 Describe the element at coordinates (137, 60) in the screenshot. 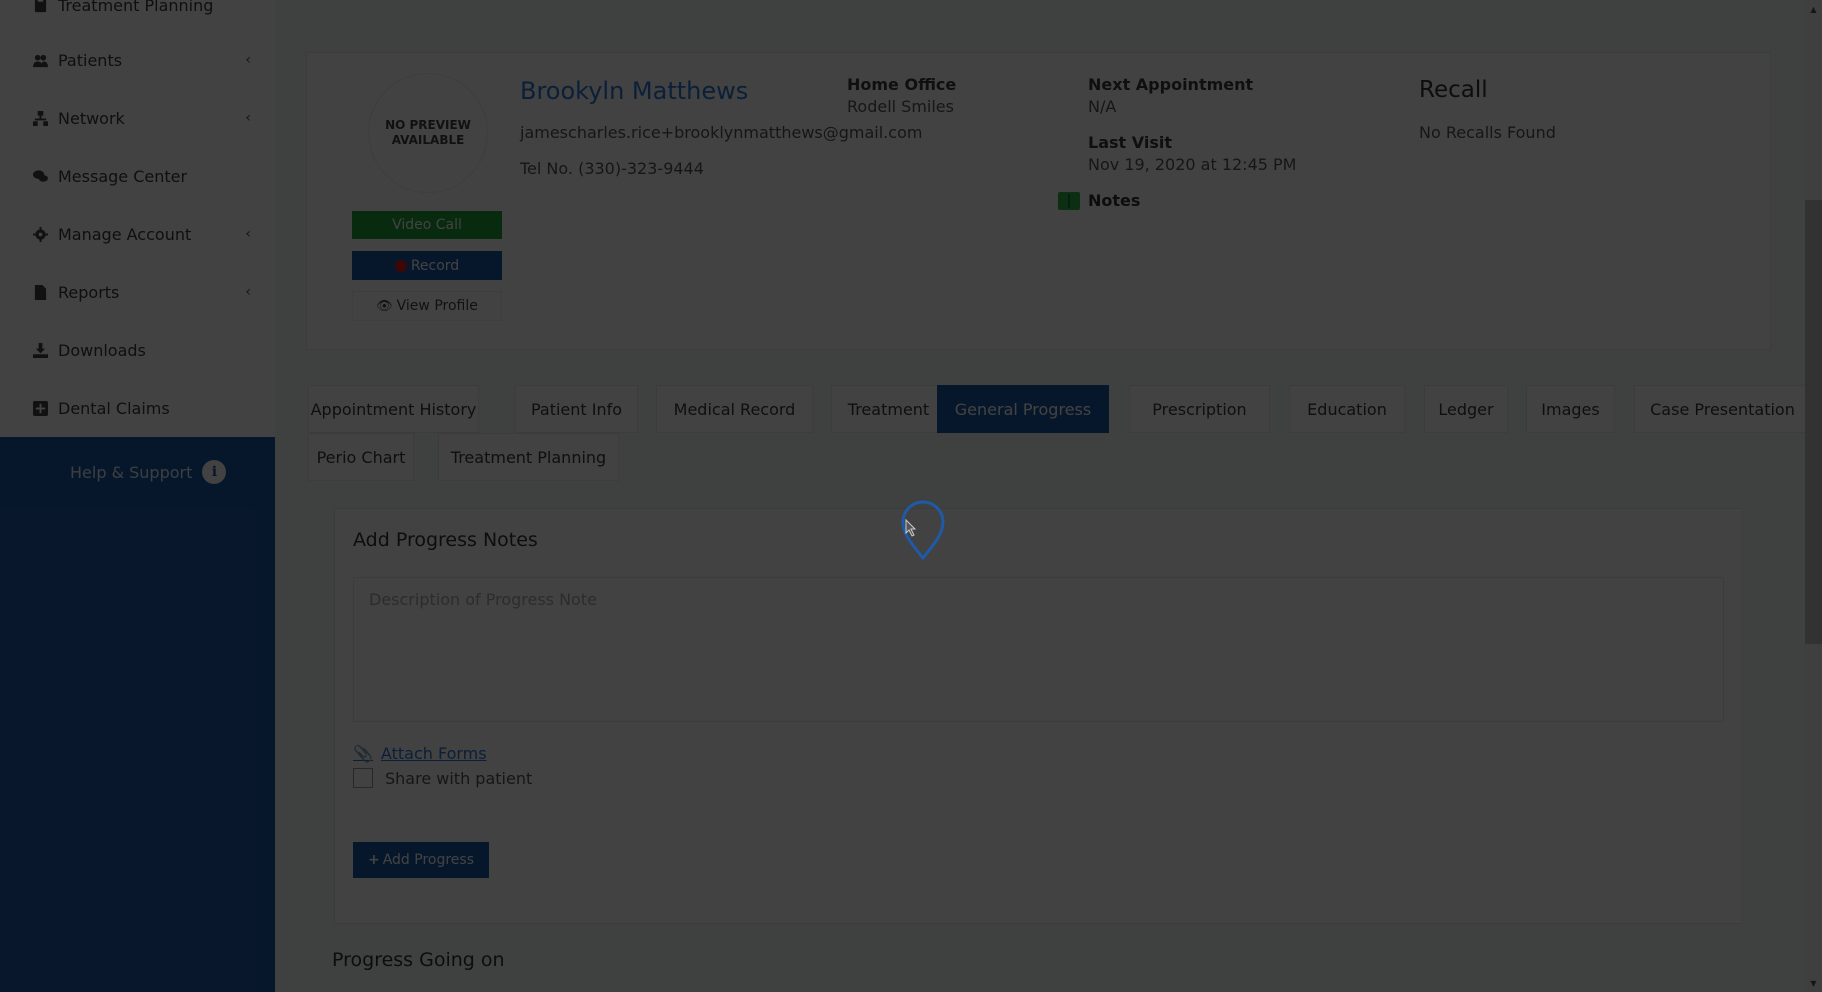

I see `sidebar-item-patients: Patients ‹` at that location.